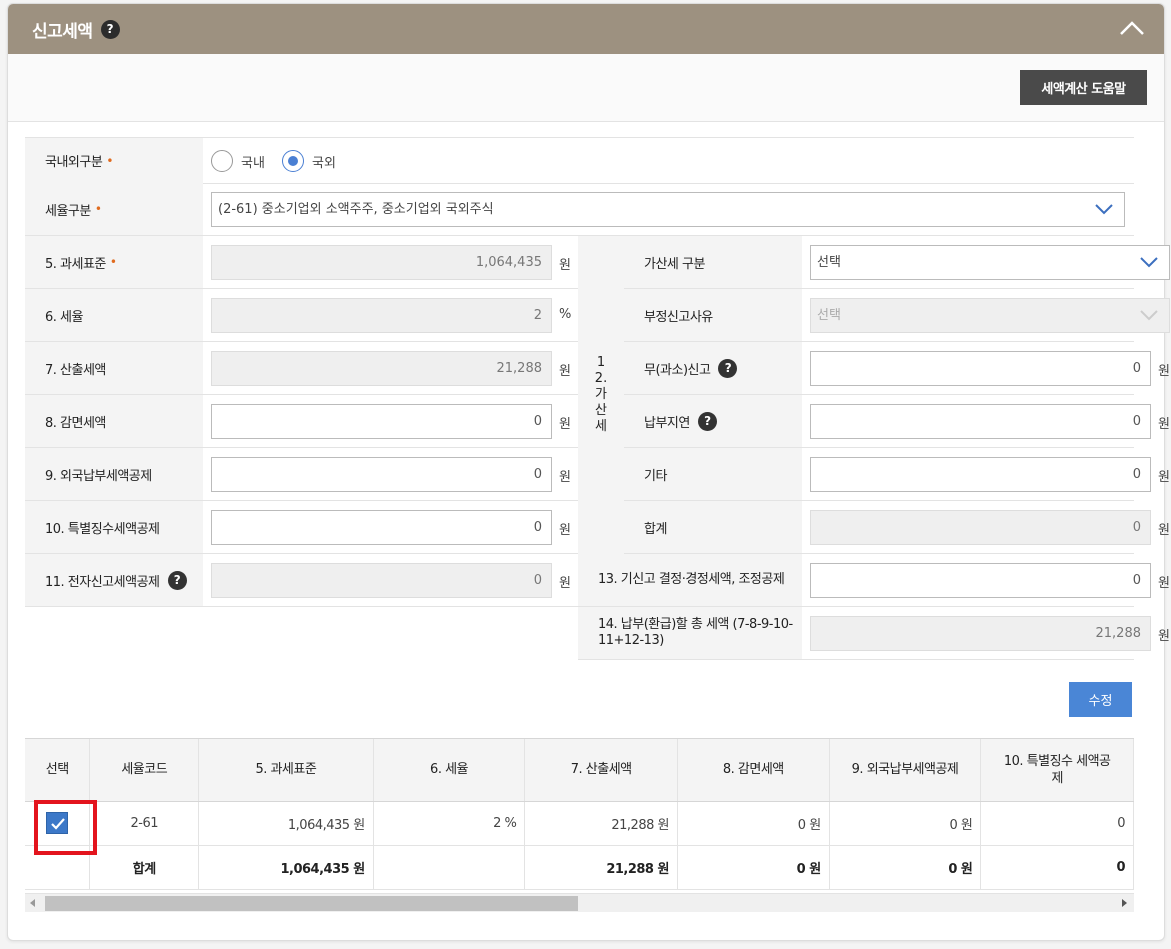  Describe the element at coordinates (980, 527) in the screenshot. I see `gasanse-total-field: 0` at that location.